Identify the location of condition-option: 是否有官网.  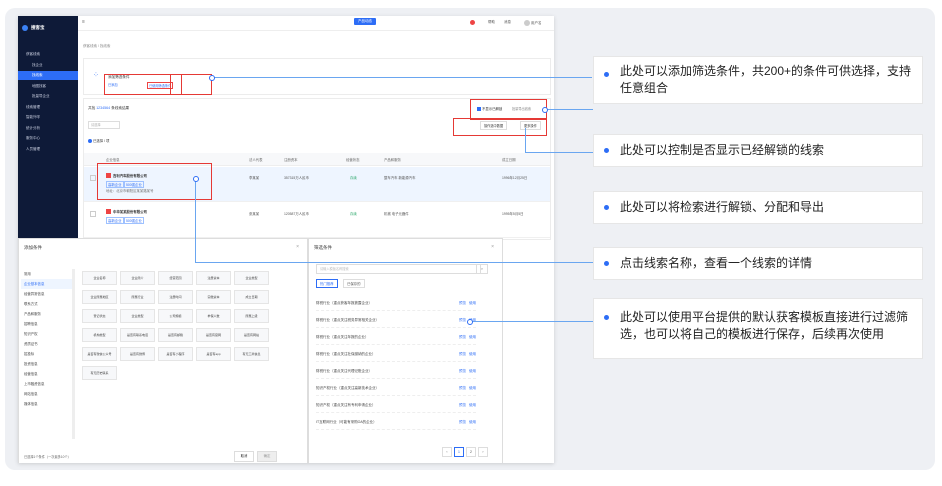
(213, 335).